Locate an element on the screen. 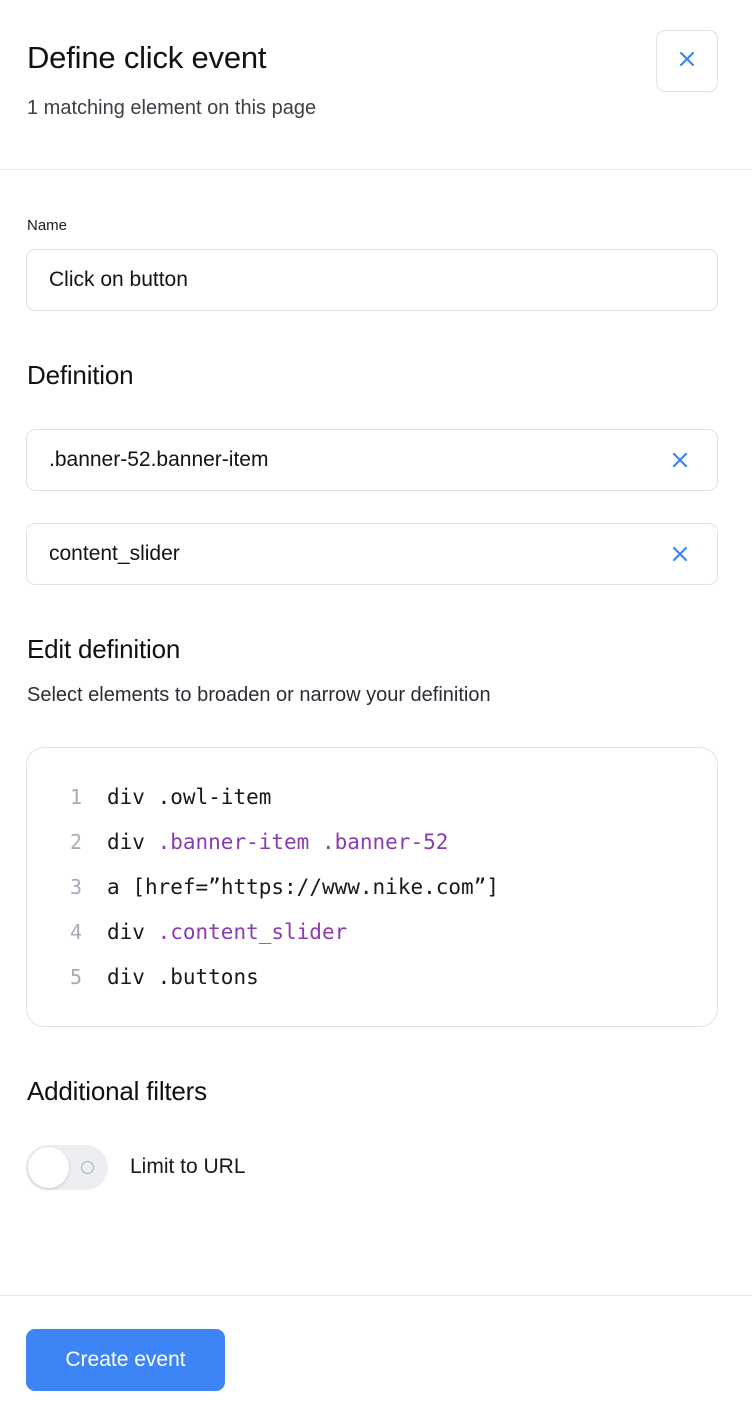 This screenshot has height=1422, width=752. code-line: 2 div .banner-item .banner-52 is located at coordinates (237, 842).